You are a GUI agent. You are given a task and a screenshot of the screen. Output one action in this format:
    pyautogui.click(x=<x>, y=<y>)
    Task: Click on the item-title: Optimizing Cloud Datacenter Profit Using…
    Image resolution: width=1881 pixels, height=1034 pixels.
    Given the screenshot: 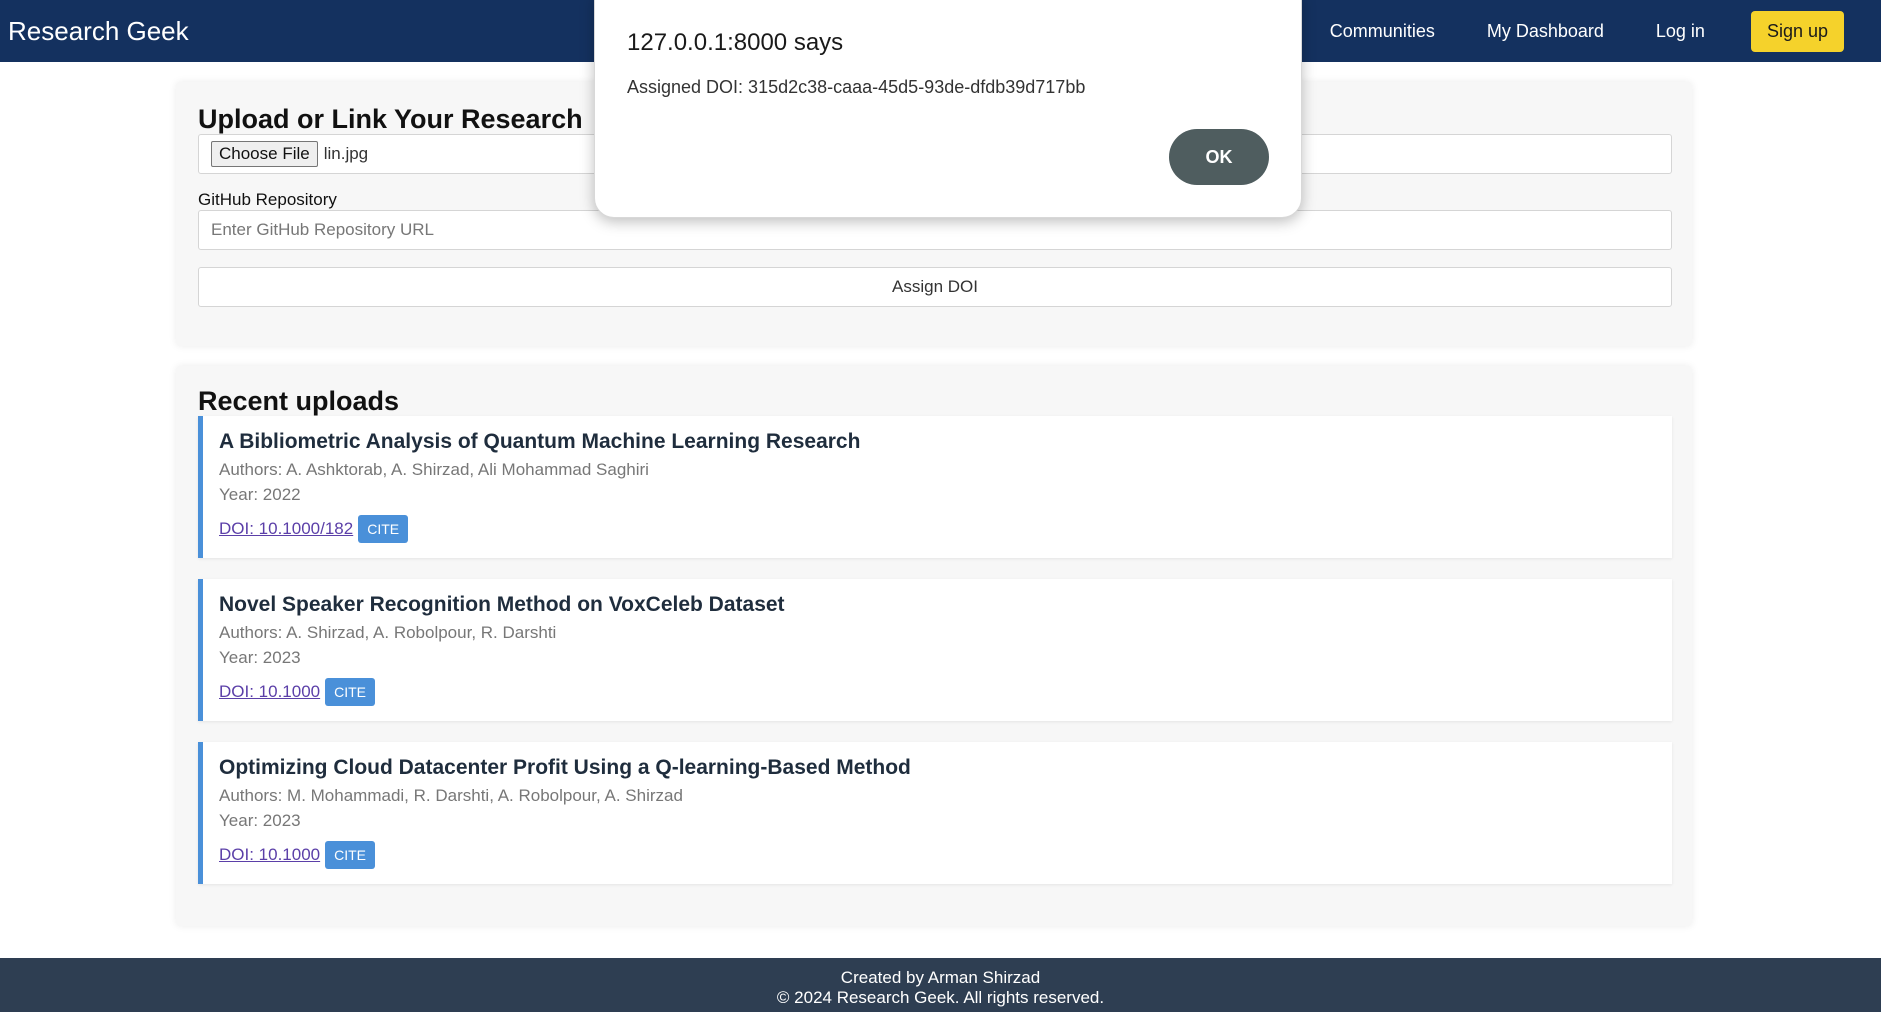 What is the action you would take?
    pyautogui.click(x=565, y=767)
    